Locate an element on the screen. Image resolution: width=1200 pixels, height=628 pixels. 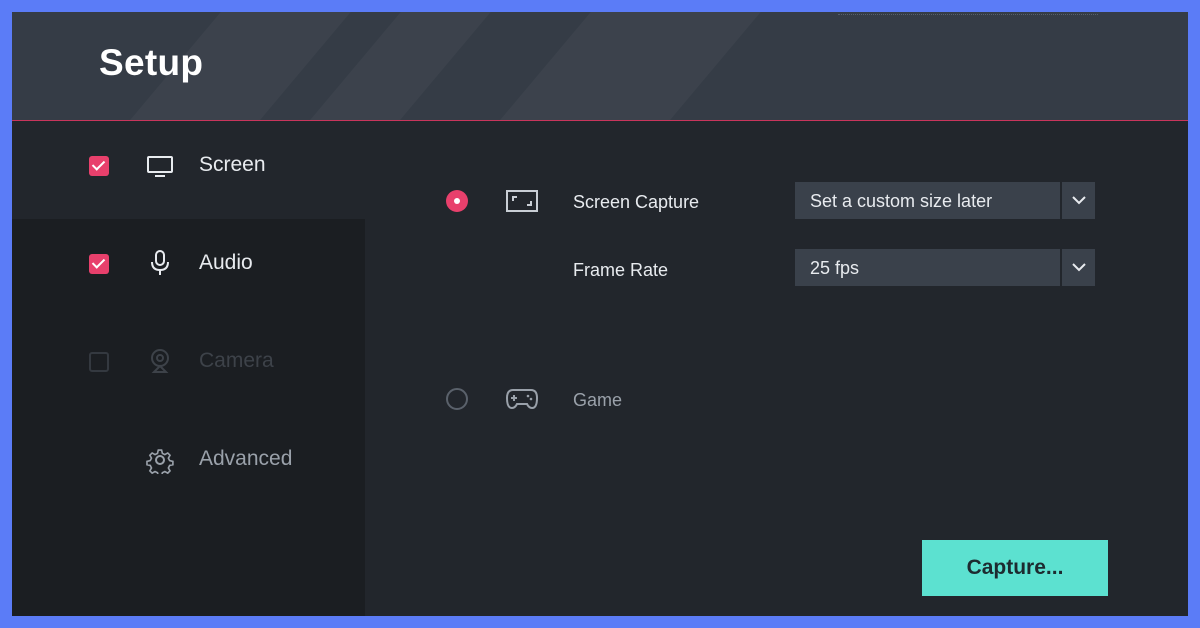
sidebar-item-label: Advanced is located at coordinates (246, 458).